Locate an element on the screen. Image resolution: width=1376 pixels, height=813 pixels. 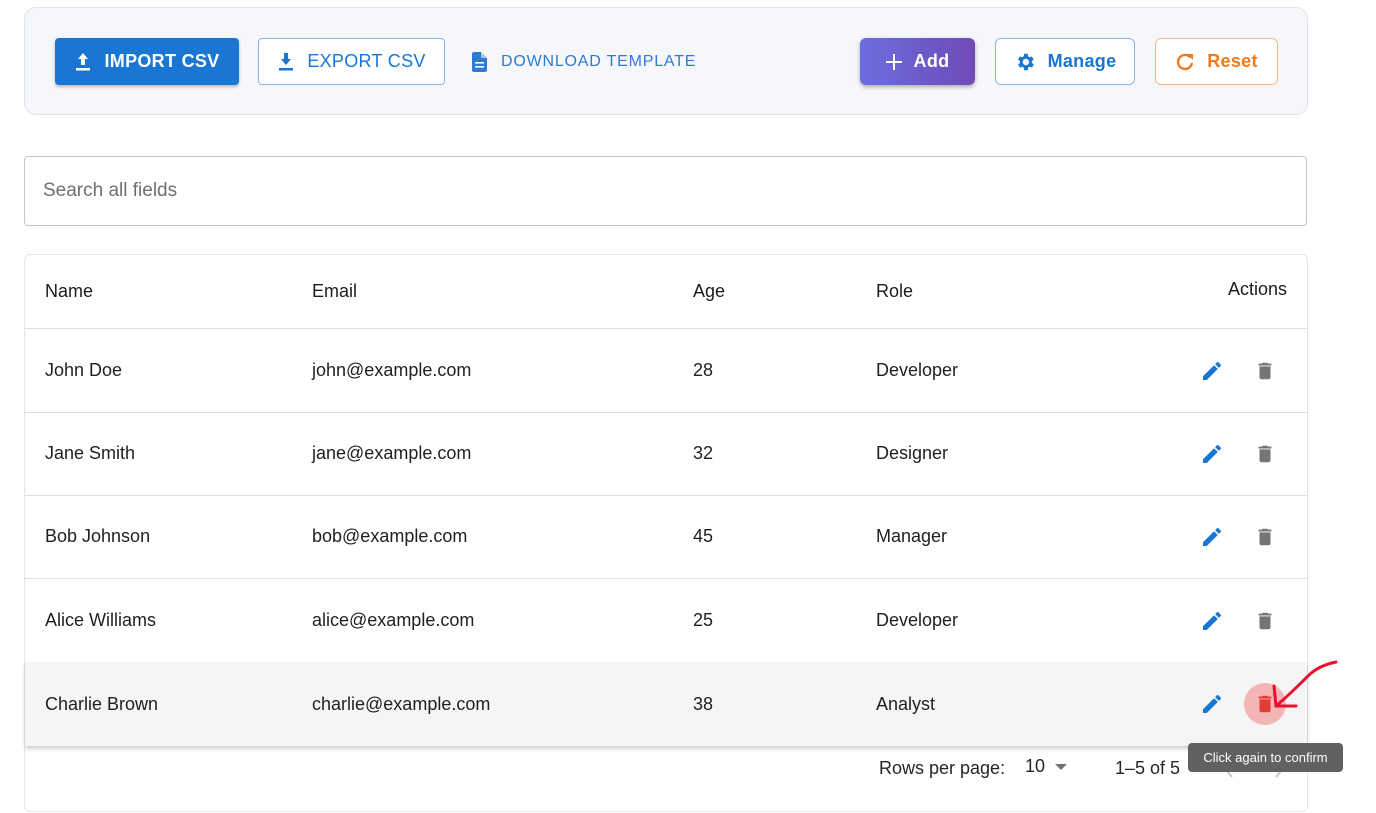
reset-label: Reset is located at coordinates (1232, 61).